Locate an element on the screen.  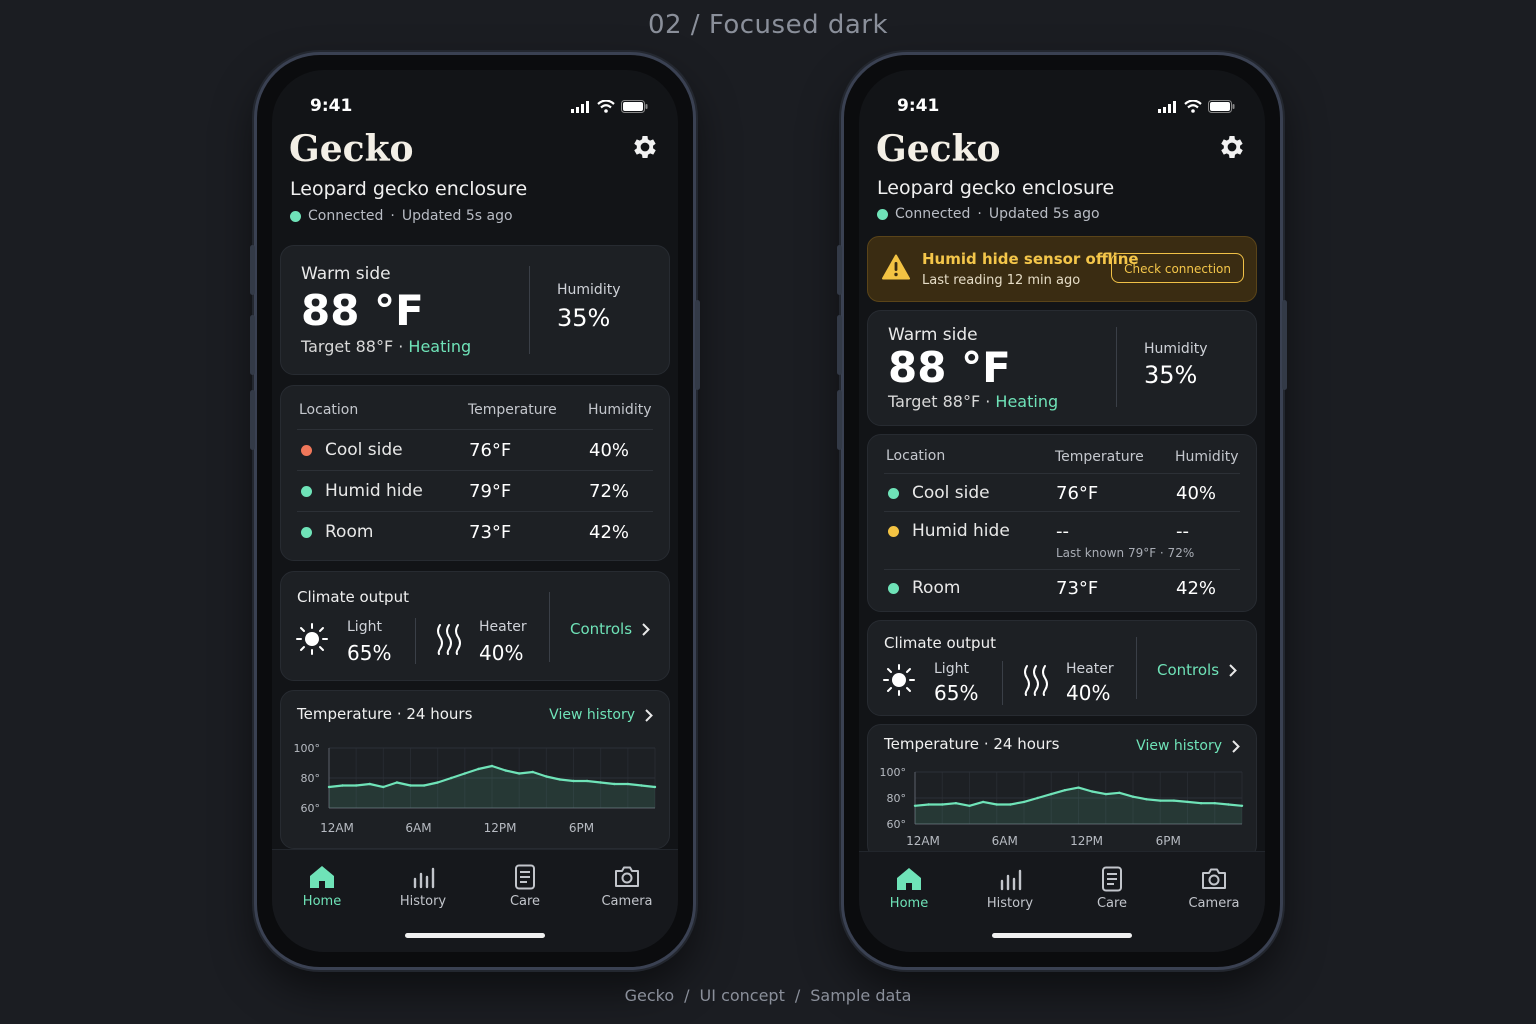
light-label: Light is located at coordinates (364, 627).